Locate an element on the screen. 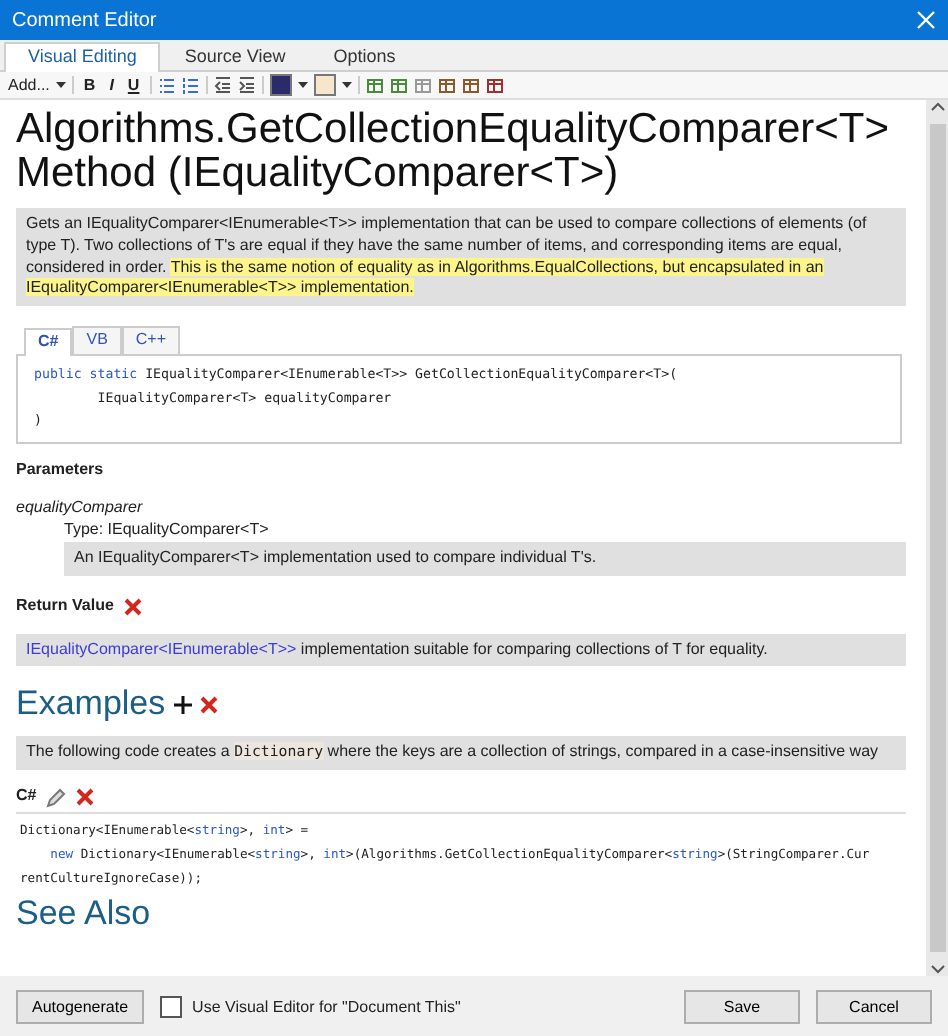  scroll-up-icon is located at coordinates (937, 106).